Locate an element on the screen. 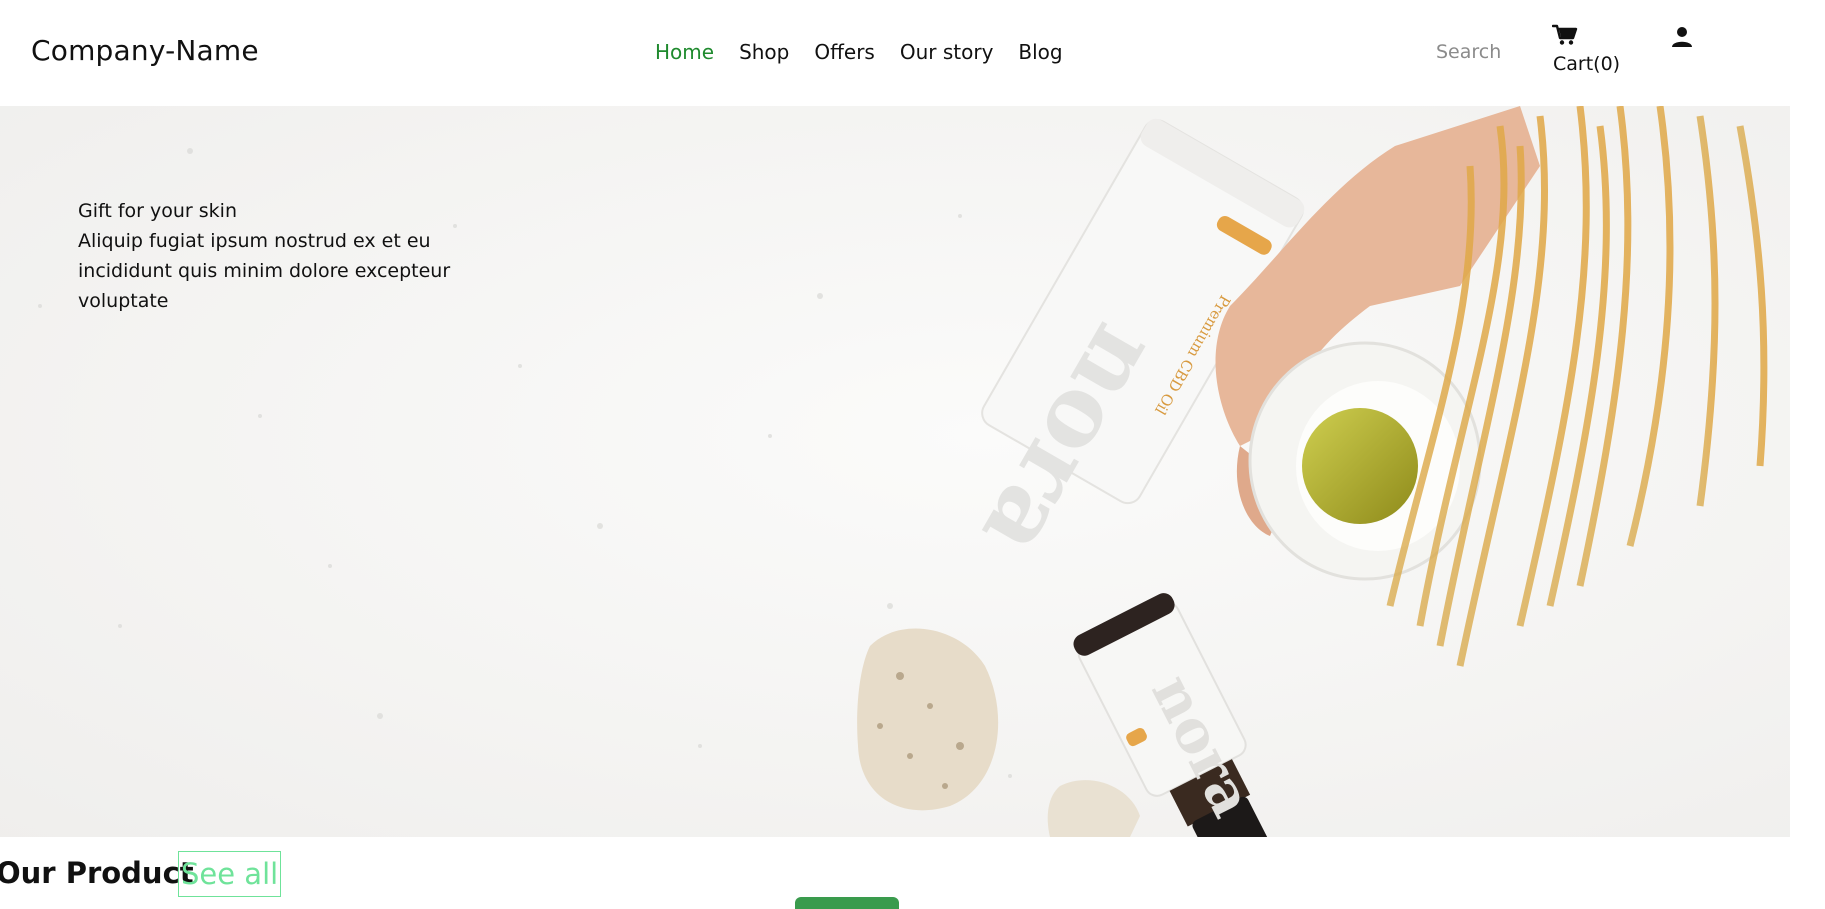 The height and width of the screenshot is (909, 1825). nav-offers: Offers is located at coordinates (844, 52).